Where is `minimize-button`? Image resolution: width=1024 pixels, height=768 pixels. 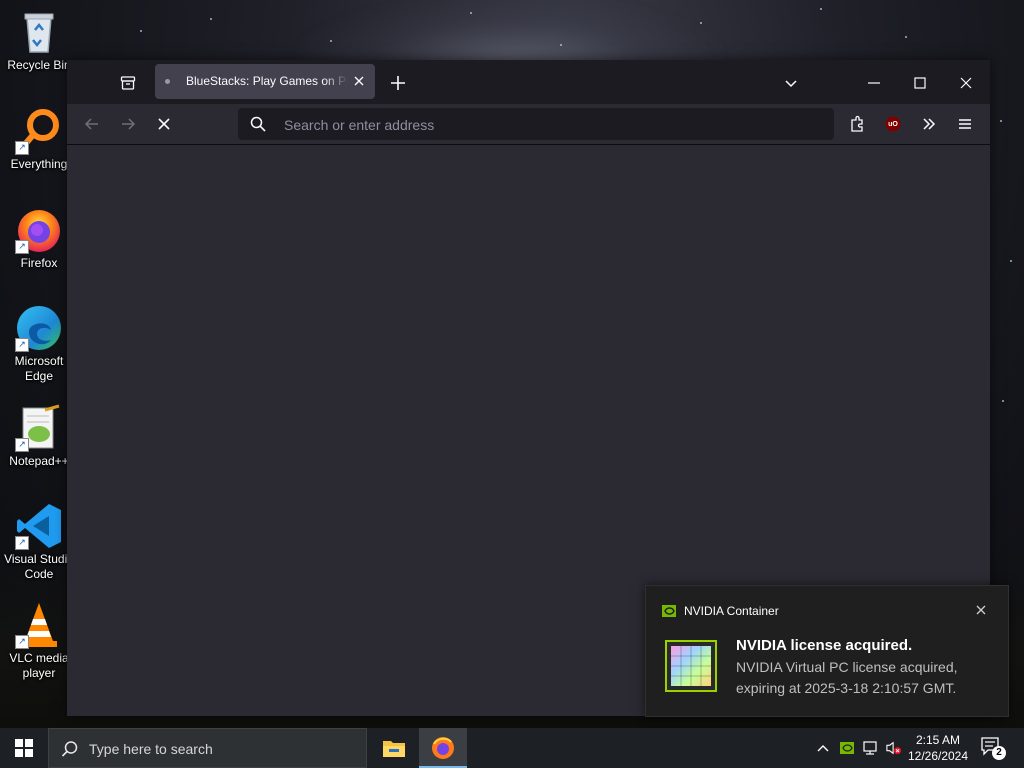
minimize-button is located at coordinates (874, 83).